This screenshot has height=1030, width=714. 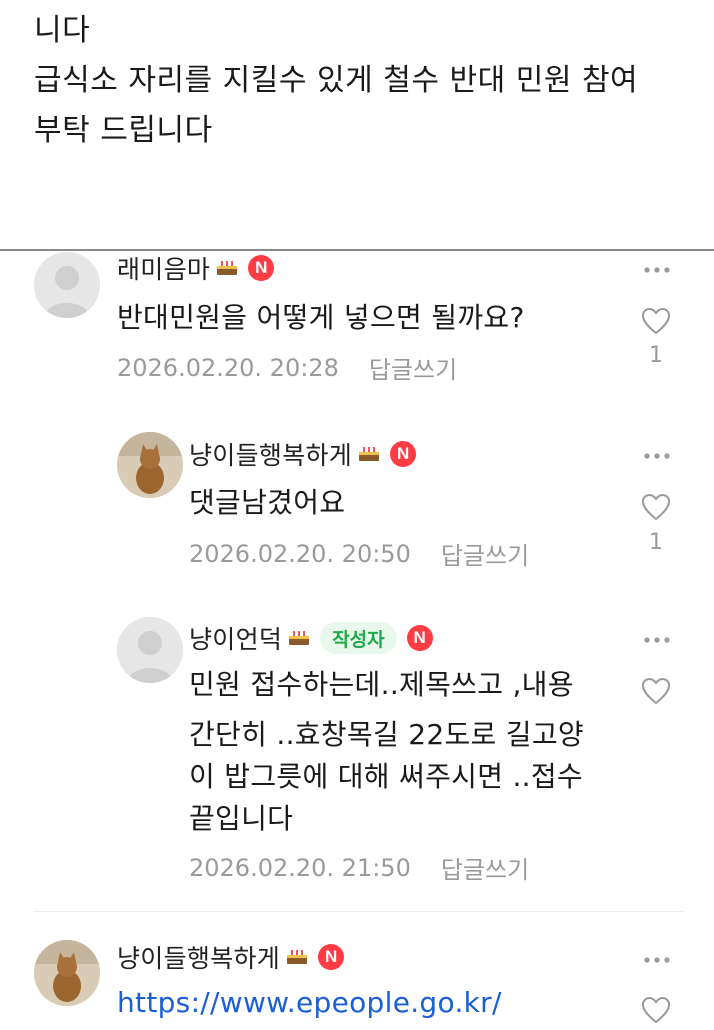 What do you see at coordinates (311, 638) in the screenshot?
I see `nick-row: 냥이언덕 작성자 N` at bounding box center [311, 638].